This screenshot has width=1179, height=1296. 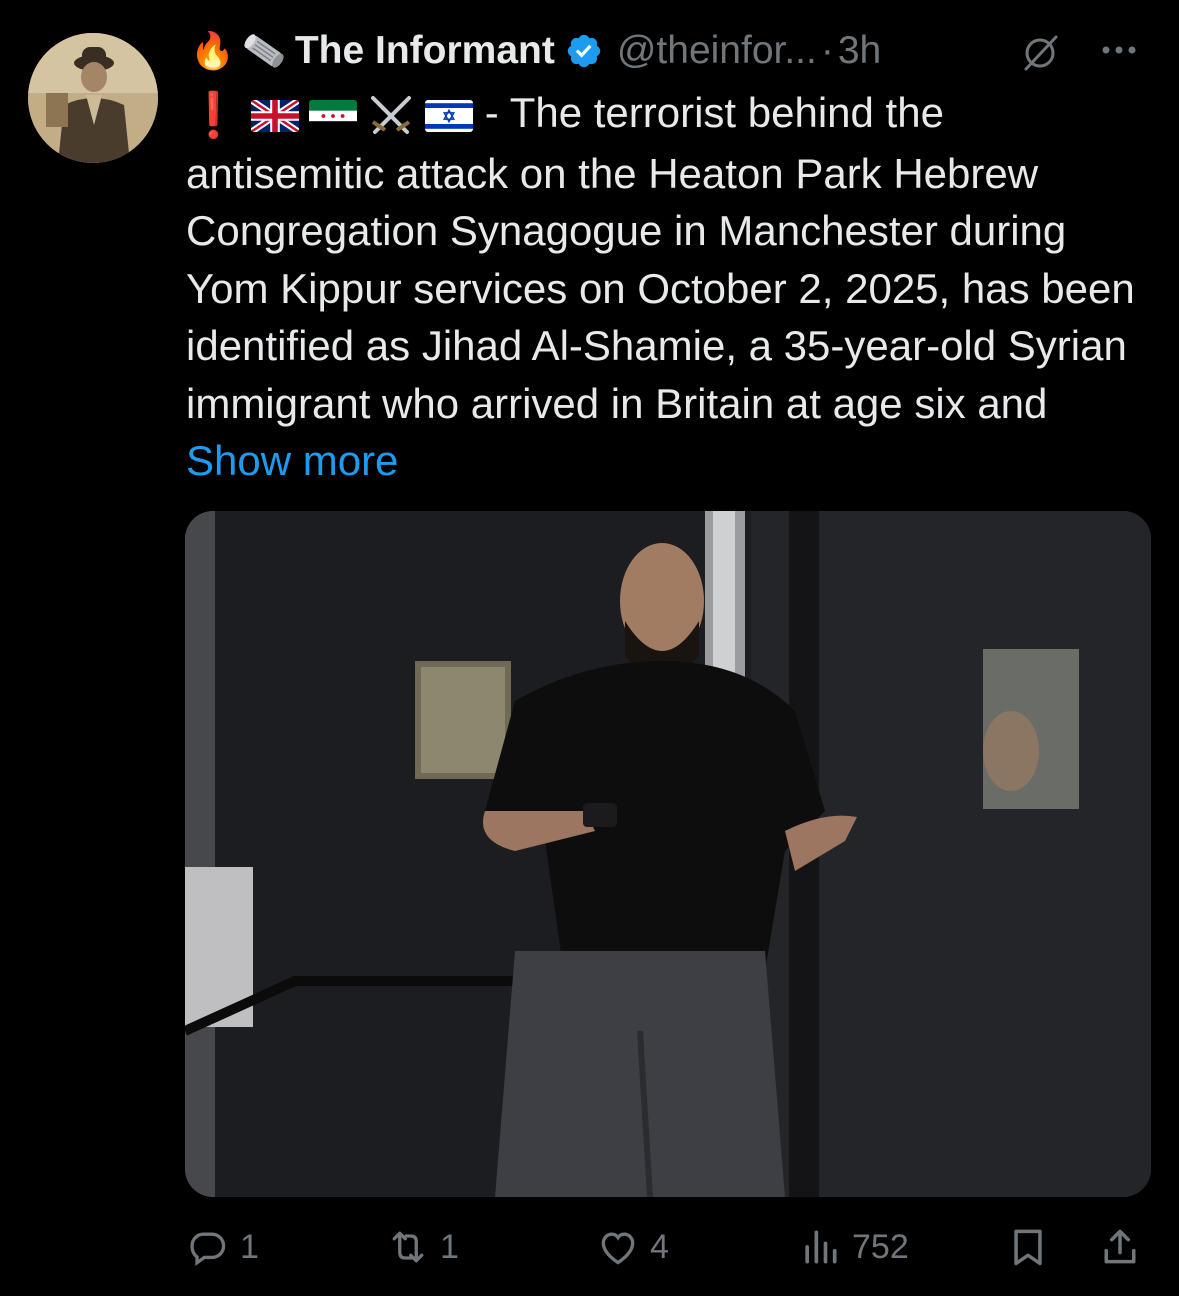 What do you see at coordinates (212, 51) in the screenshot?
I see `fire-emoji: 🔥` at bounding box center [212, 51].